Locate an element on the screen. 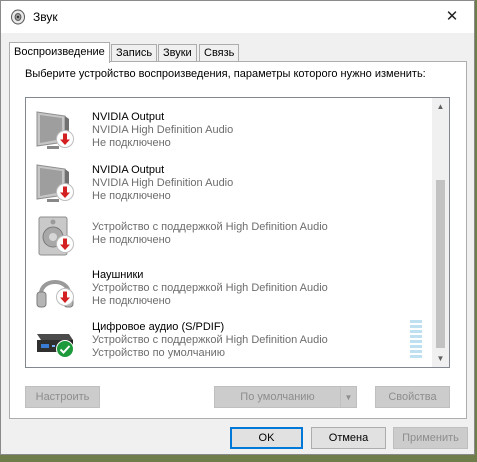  close-icon: ✕ is located at coordinates (452, 16).